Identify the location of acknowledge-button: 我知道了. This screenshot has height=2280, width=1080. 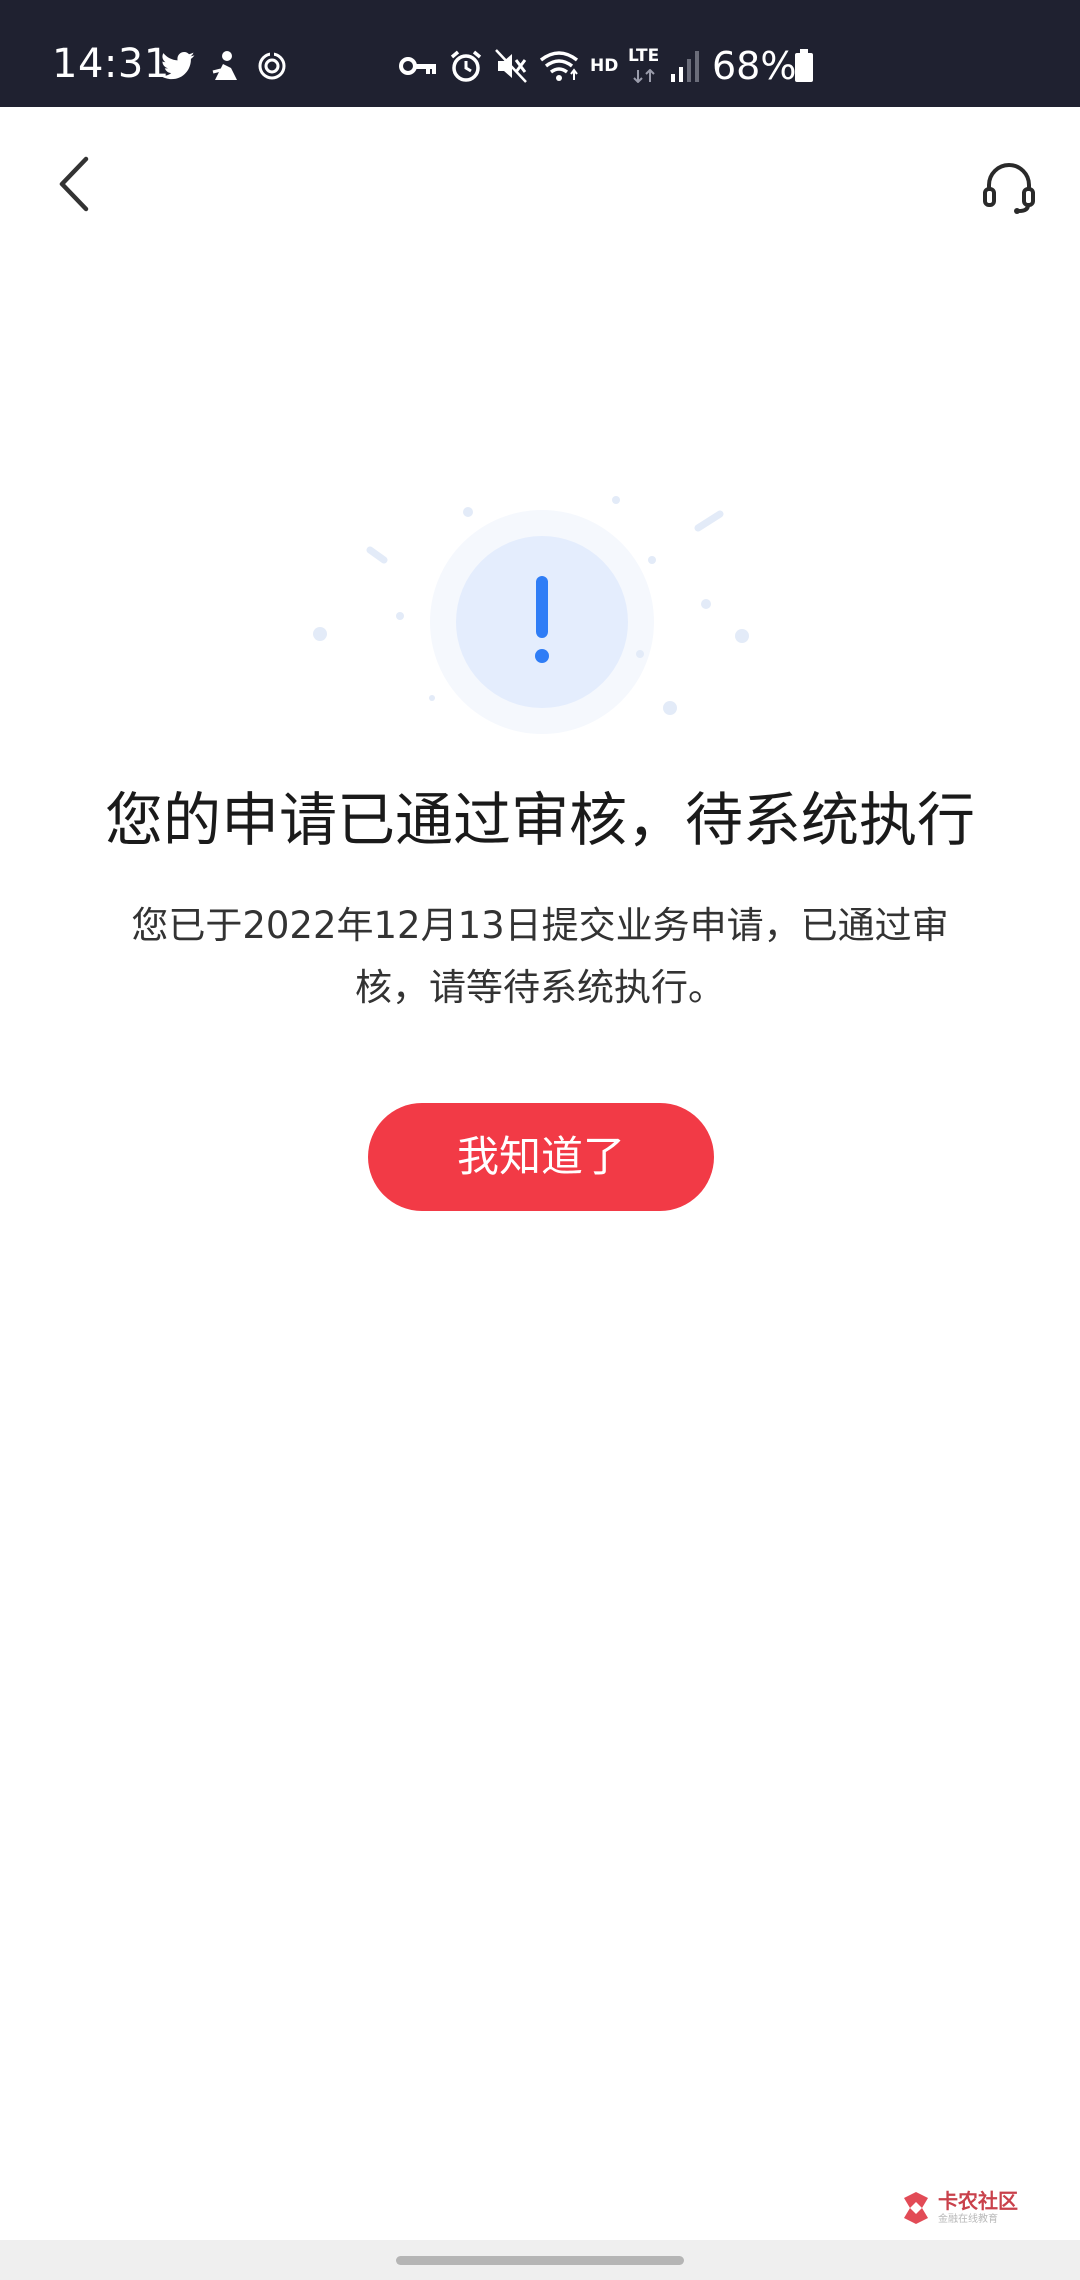
(541, 1157).